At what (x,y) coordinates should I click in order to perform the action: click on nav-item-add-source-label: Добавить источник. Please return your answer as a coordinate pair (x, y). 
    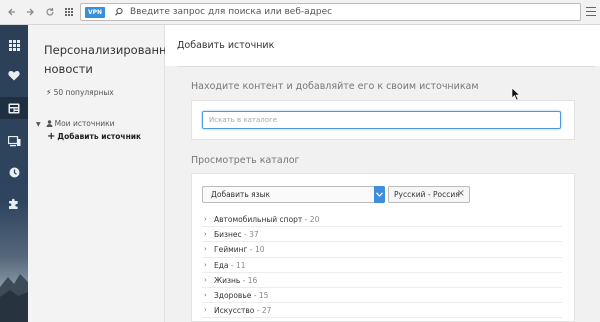
    Looking at the image, I should click on (99, 136).